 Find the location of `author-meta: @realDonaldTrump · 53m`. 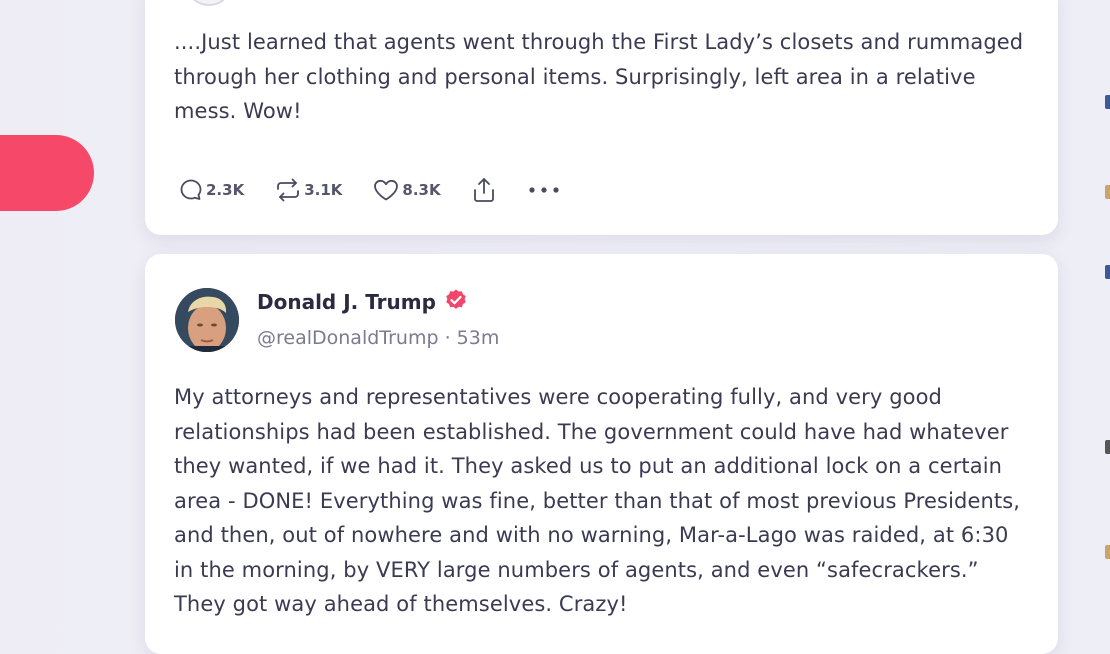

author-meta: @realDonaldTrump · 53m is located at coordinates (378, 338).